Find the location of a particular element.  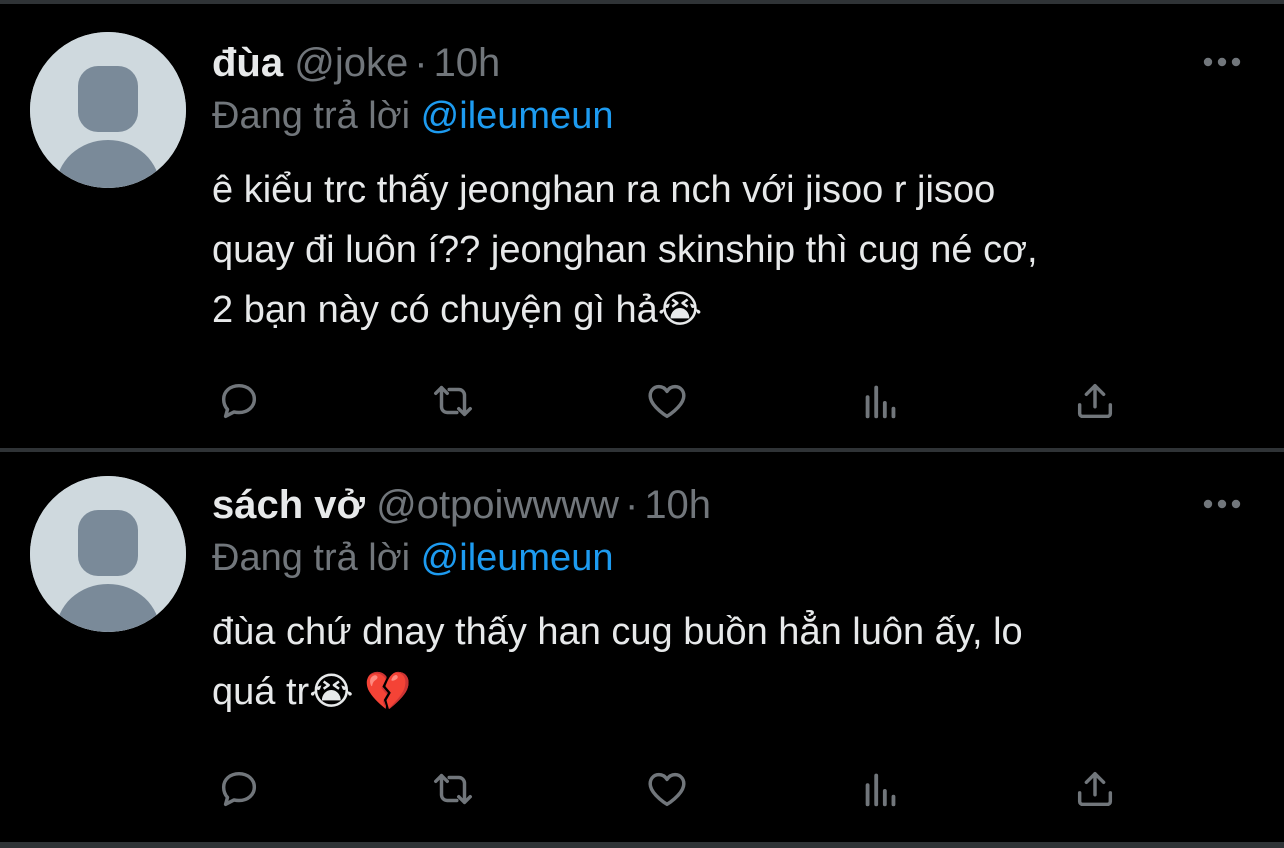

display-name: sách vở is located at coordinates (288, 505).